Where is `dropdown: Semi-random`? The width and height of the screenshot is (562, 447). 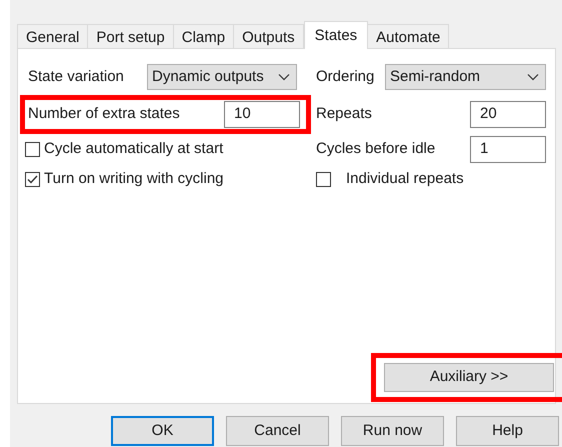
dropdown: Semi-random is located at coordinates (465, 77).